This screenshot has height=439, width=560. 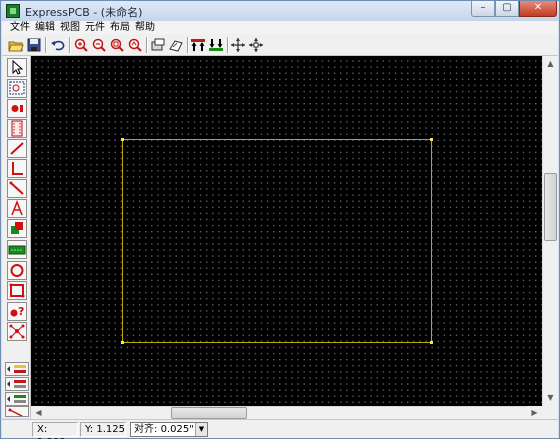 What do you see at coordinates (280, 27) in the screenshot?
I see `menu-bar: 文件 编辑 视图 元件 布局 帮助` at bounding box center [280, 27].